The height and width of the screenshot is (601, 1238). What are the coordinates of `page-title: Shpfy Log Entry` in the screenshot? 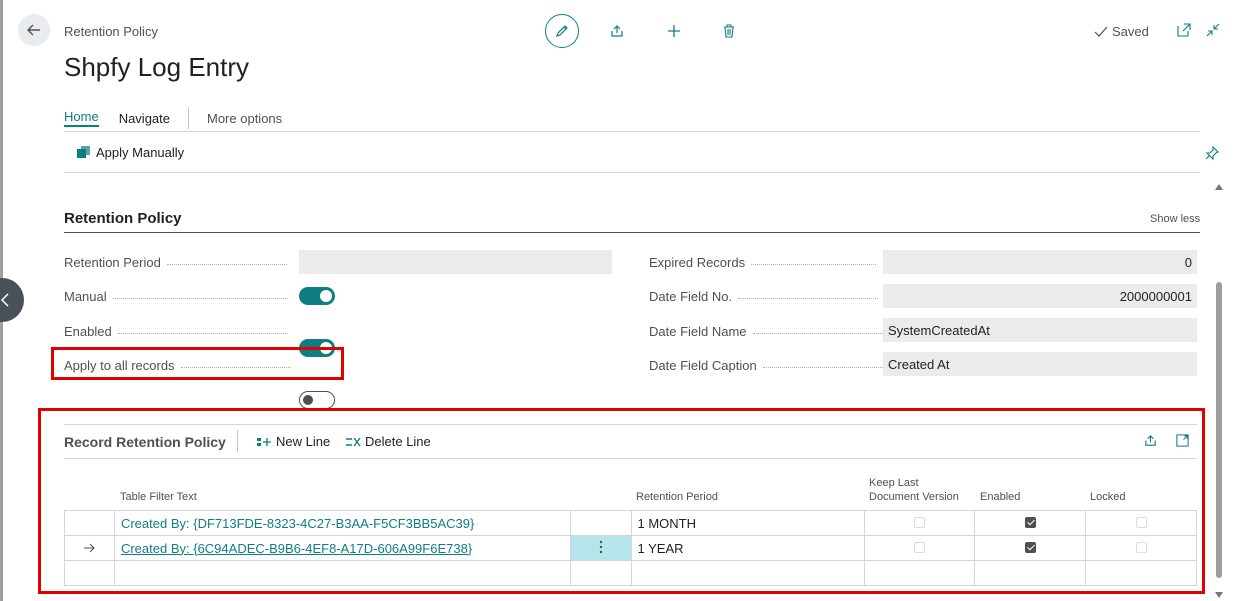 It's located at (156, 67).